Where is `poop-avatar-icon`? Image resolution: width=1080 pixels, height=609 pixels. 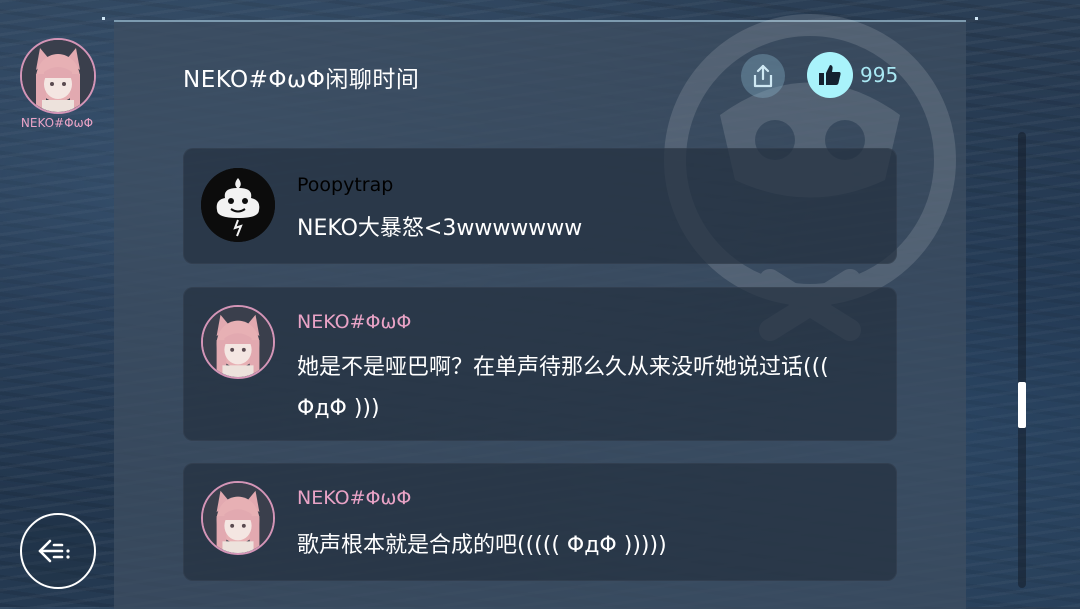 poop-avatar-icon is located at coordinates (238, 205).